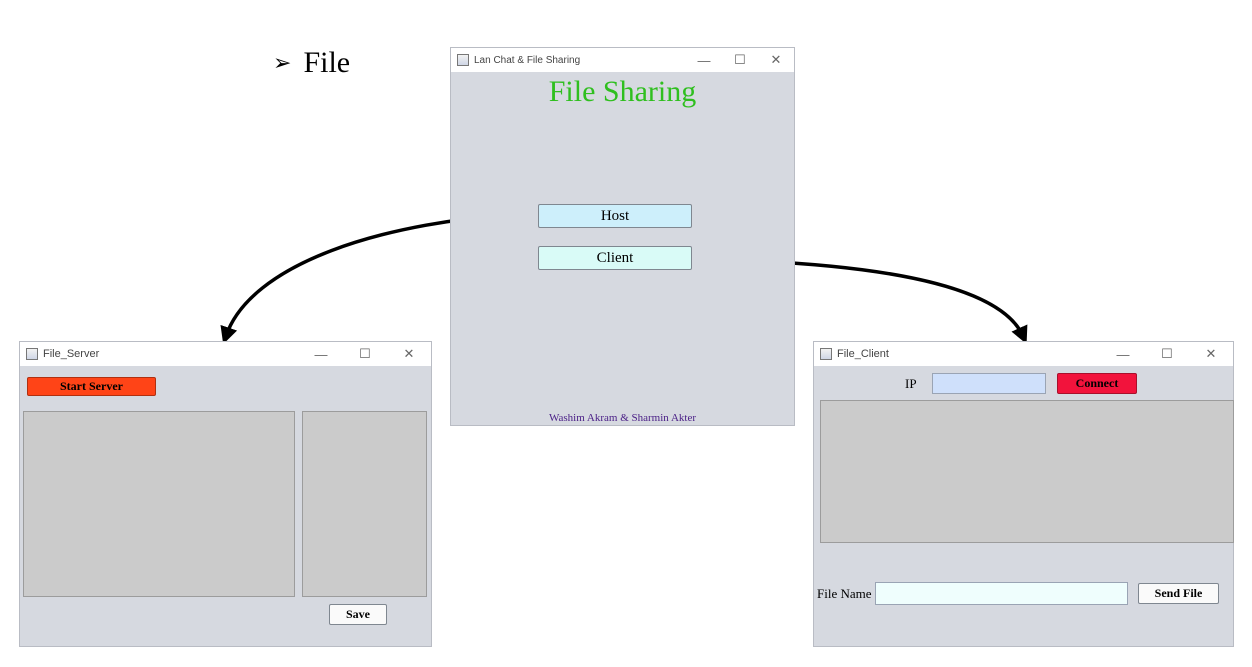 Image resolution: width=1252 pixels, height=667 pixels. I want to click on section-heading: ➢ File, so click(311, 63).